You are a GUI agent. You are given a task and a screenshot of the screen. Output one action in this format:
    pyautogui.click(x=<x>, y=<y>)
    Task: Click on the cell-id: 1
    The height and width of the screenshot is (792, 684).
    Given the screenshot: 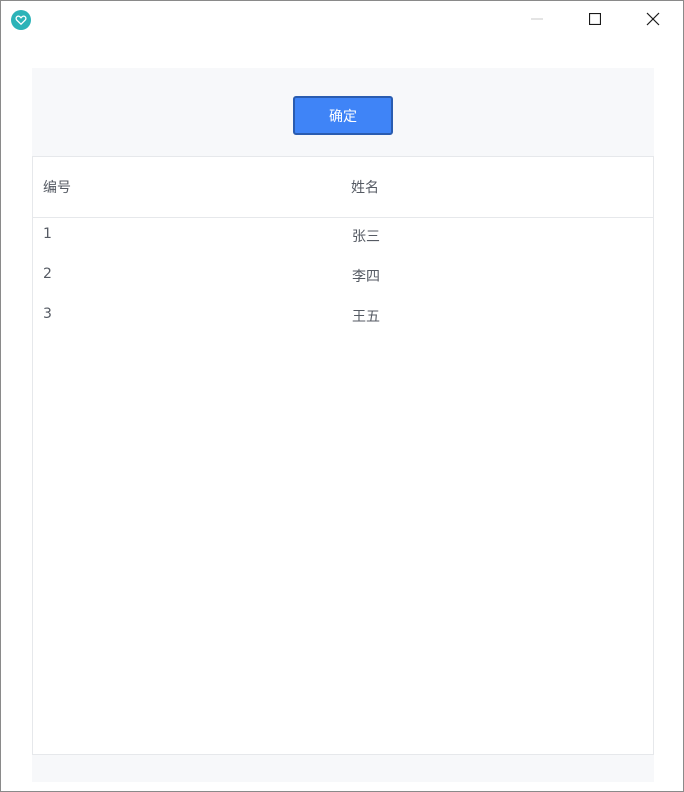 What is the action you would take?
    pyautogui.click(x=47, y=234)
    